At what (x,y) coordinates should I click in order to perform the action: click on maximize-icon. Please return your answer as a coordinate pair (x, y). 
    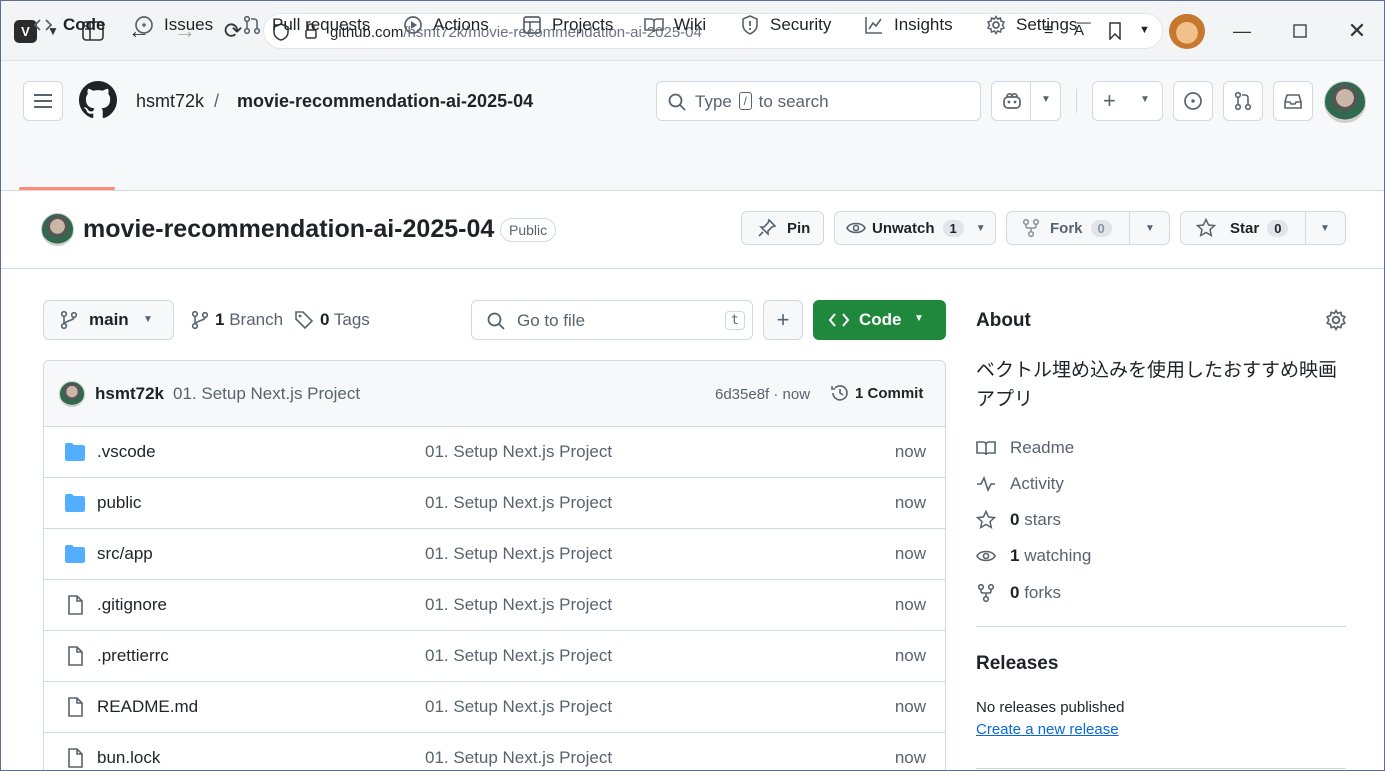
    Looking at the image, I should click on (1300, 31).